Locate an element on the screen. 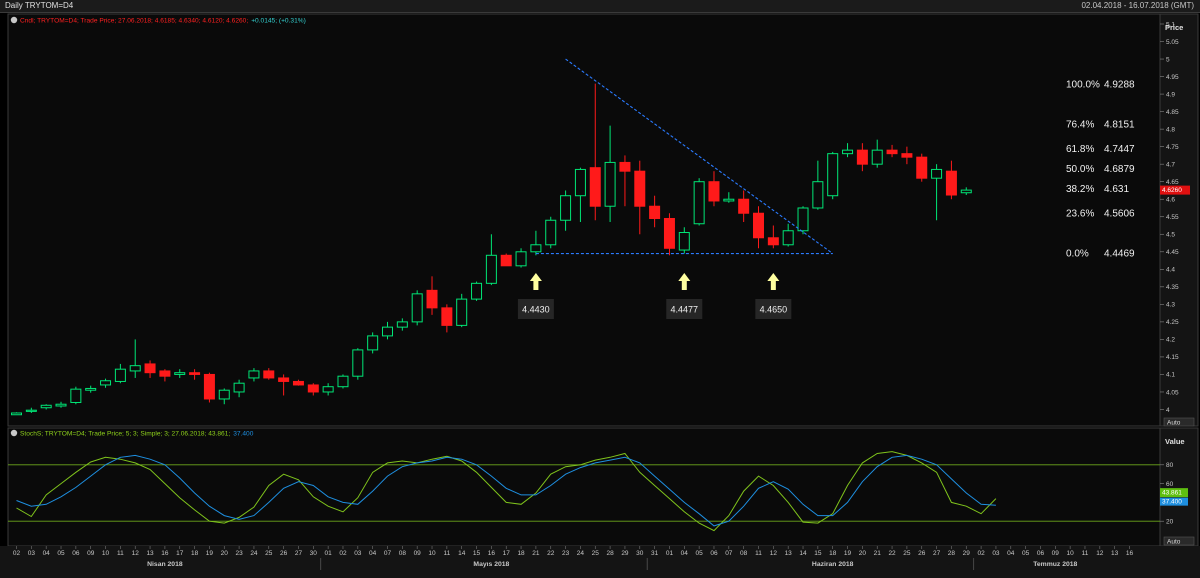  fib-percent-label: 23.6% is located at coordinates (1080, 214).